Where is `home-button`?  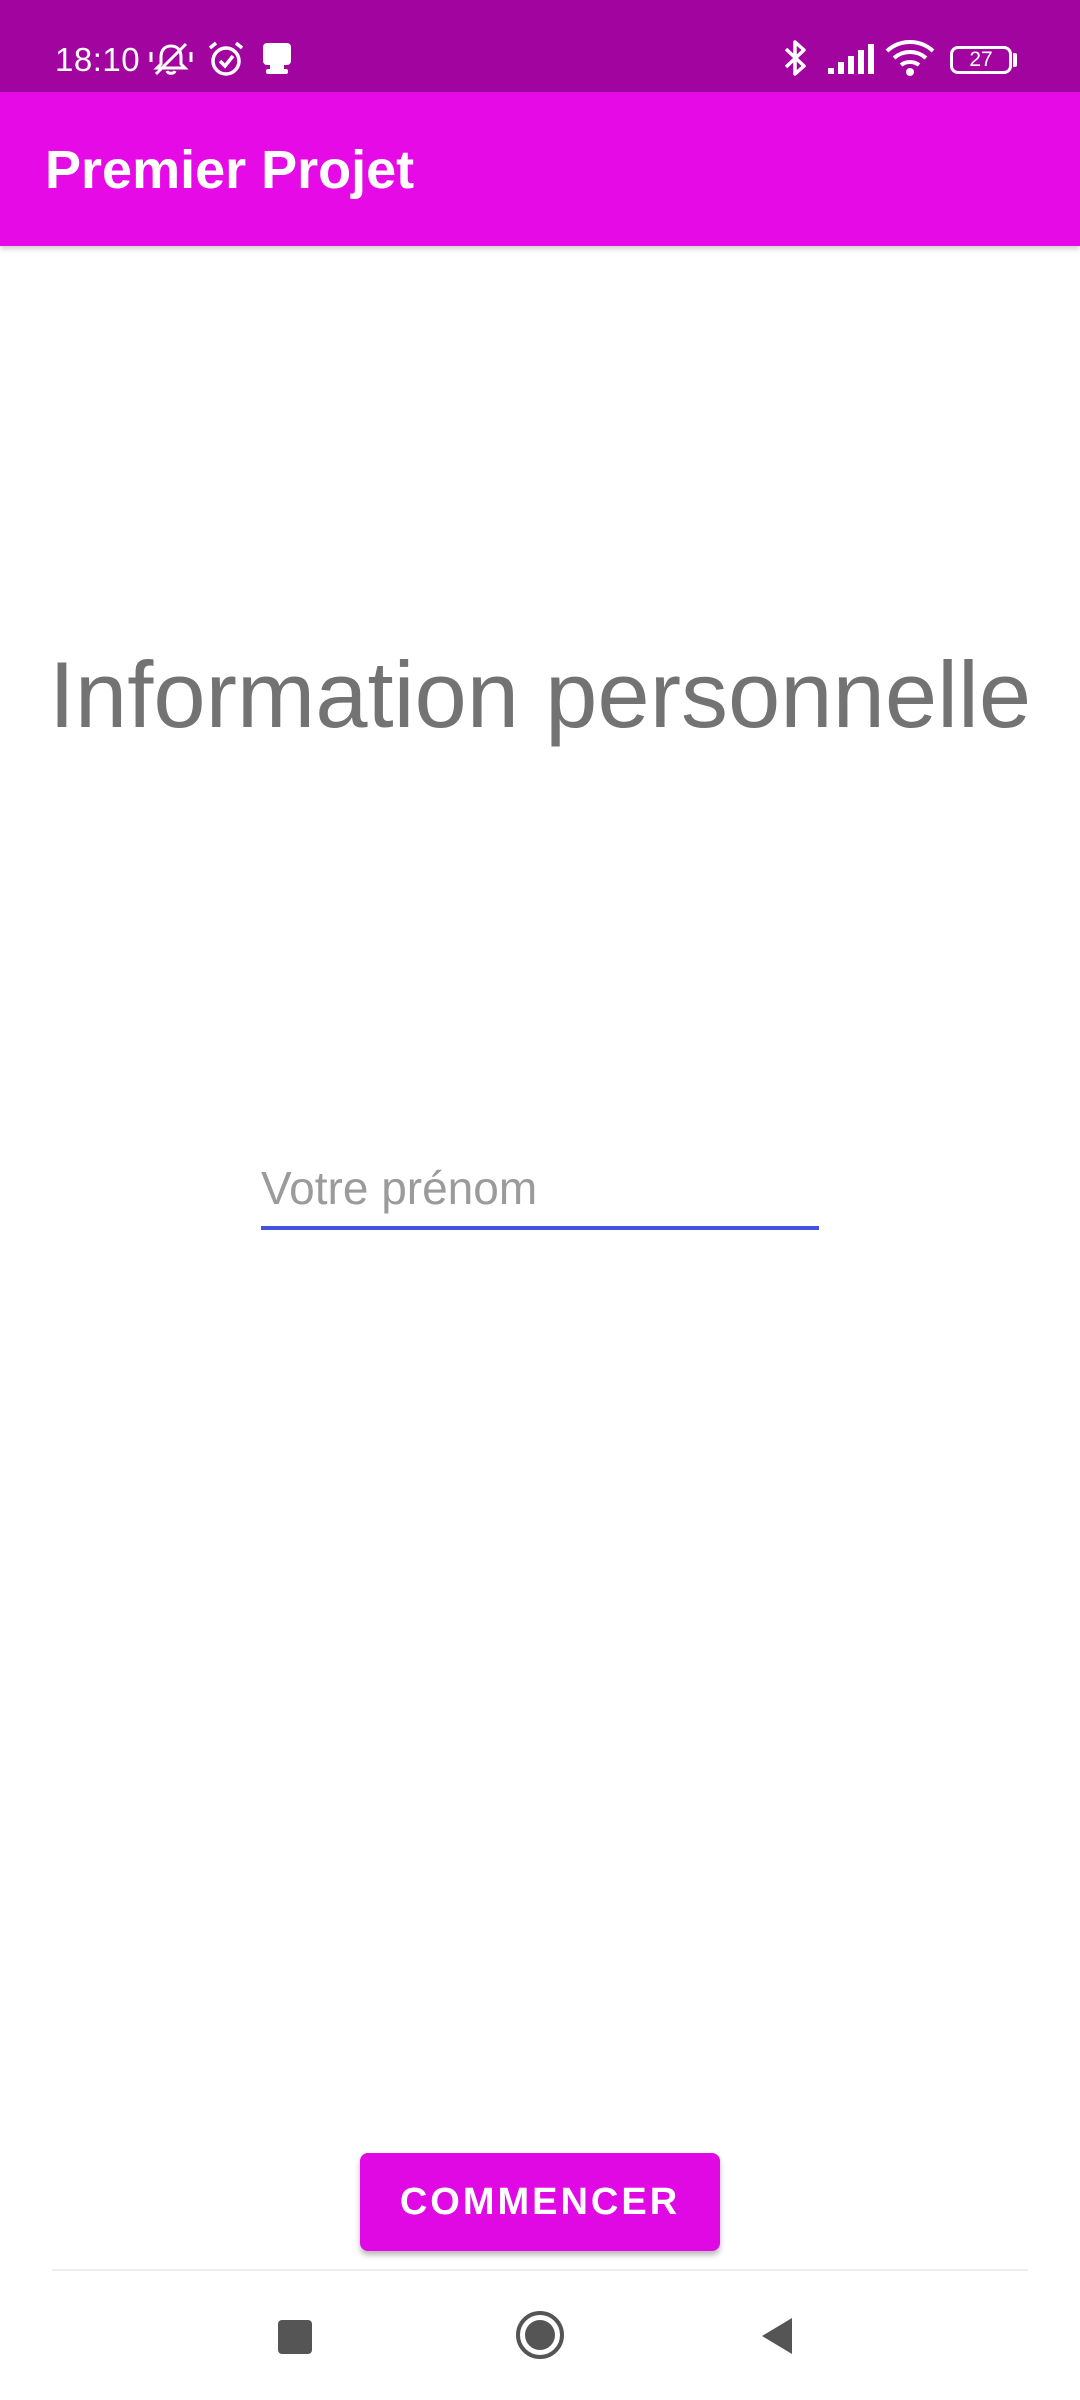
home-button is located at coordinates (540, 2335).